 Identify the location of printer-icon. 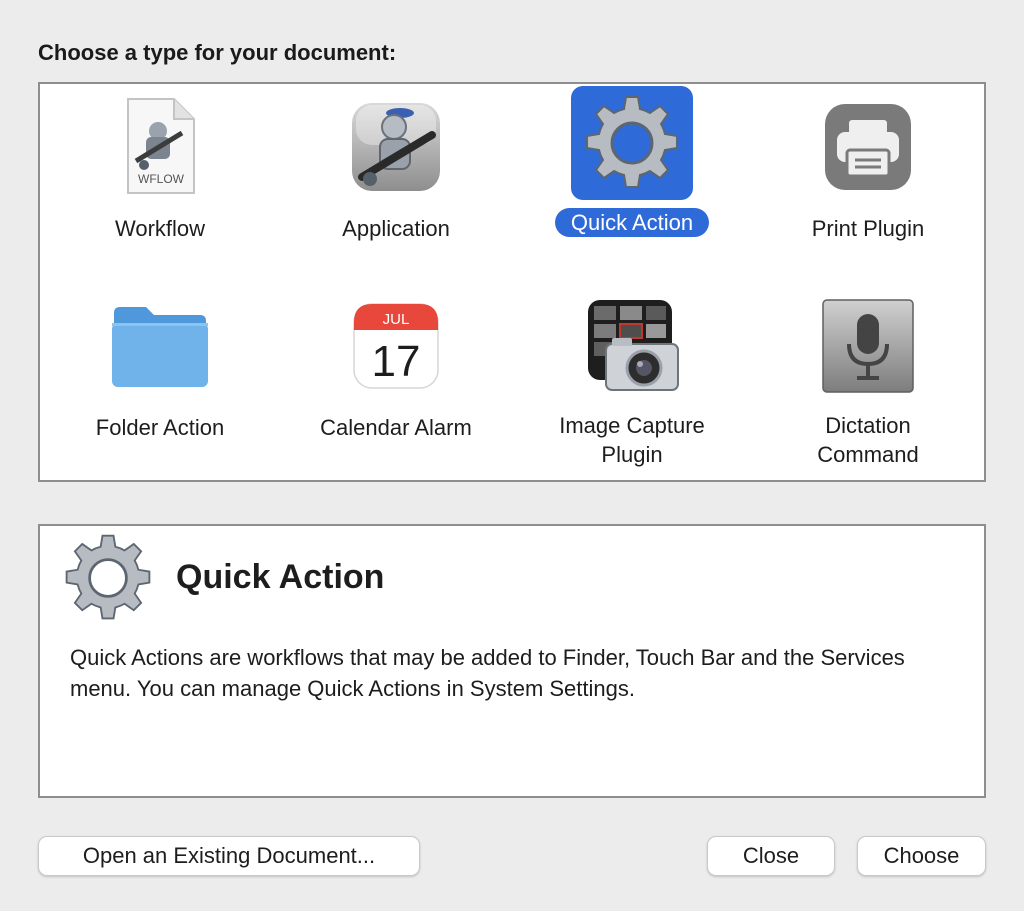
(868, 147).